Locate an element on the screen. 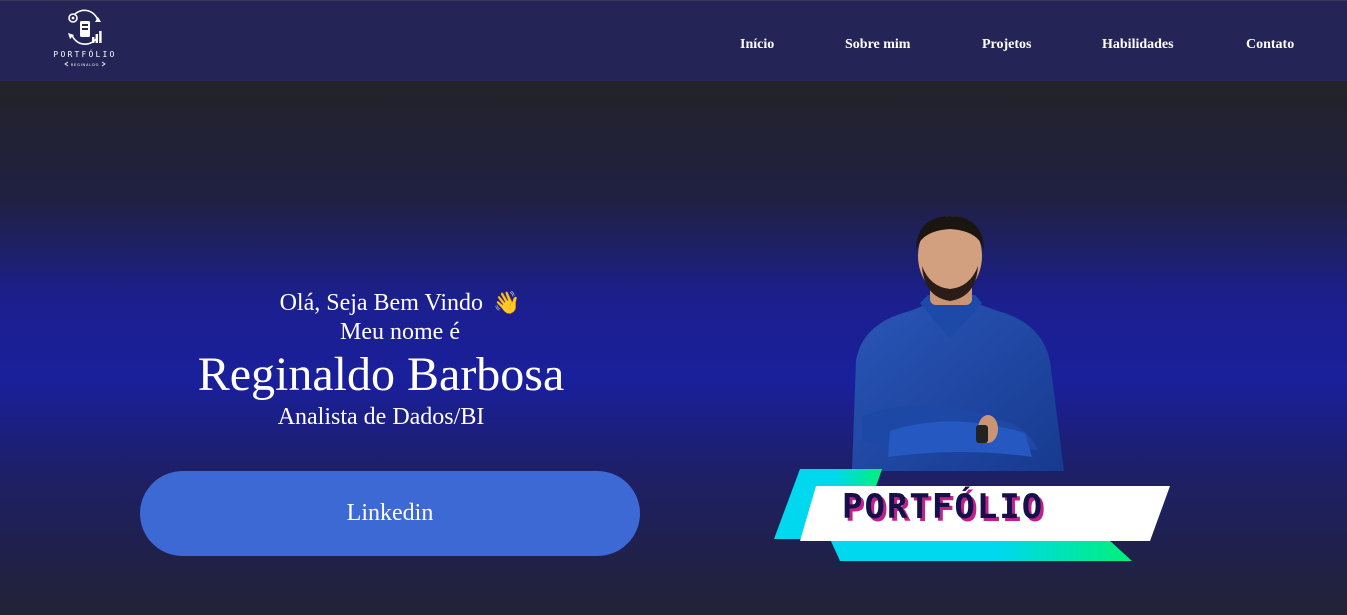  waving-hand-icon: 👋 is located at coordinates (507, 302).